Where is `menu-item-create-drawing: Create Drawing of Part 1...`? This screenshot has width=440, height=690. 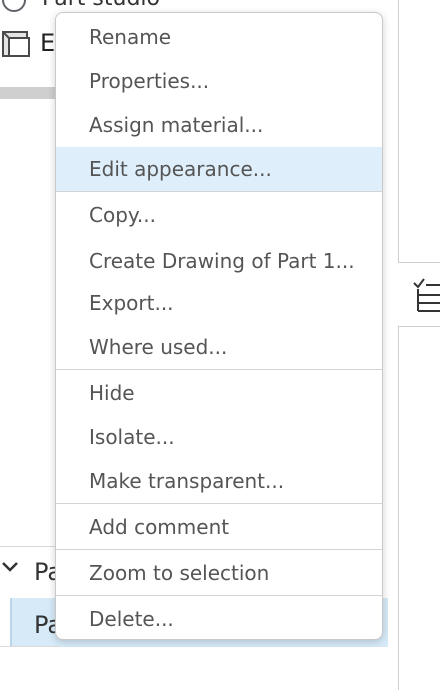 menu-item-create-drawing: Create Drawing of Part 1... is located at coordinates (219, 261).